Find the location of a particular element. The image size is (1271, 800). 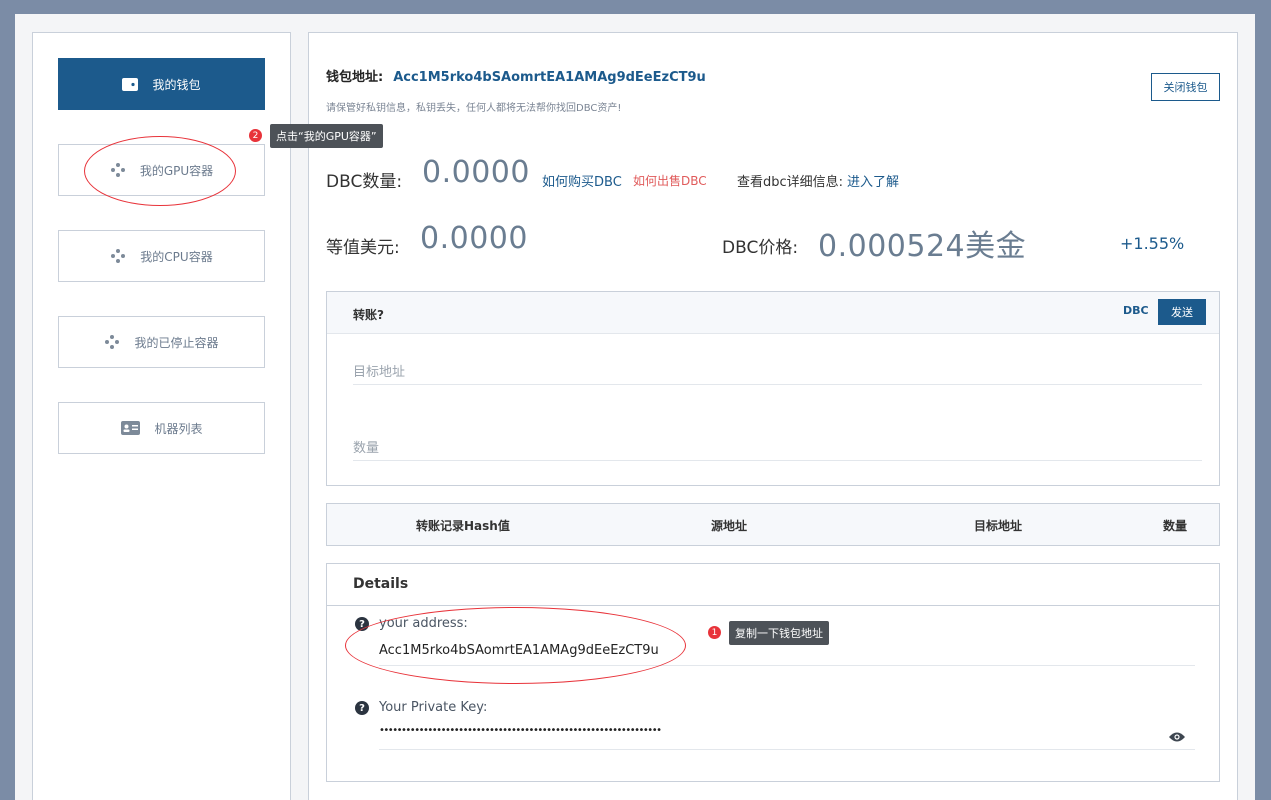

sidebar-item-label: 我的钱包 is located at coordinates (176, 84).